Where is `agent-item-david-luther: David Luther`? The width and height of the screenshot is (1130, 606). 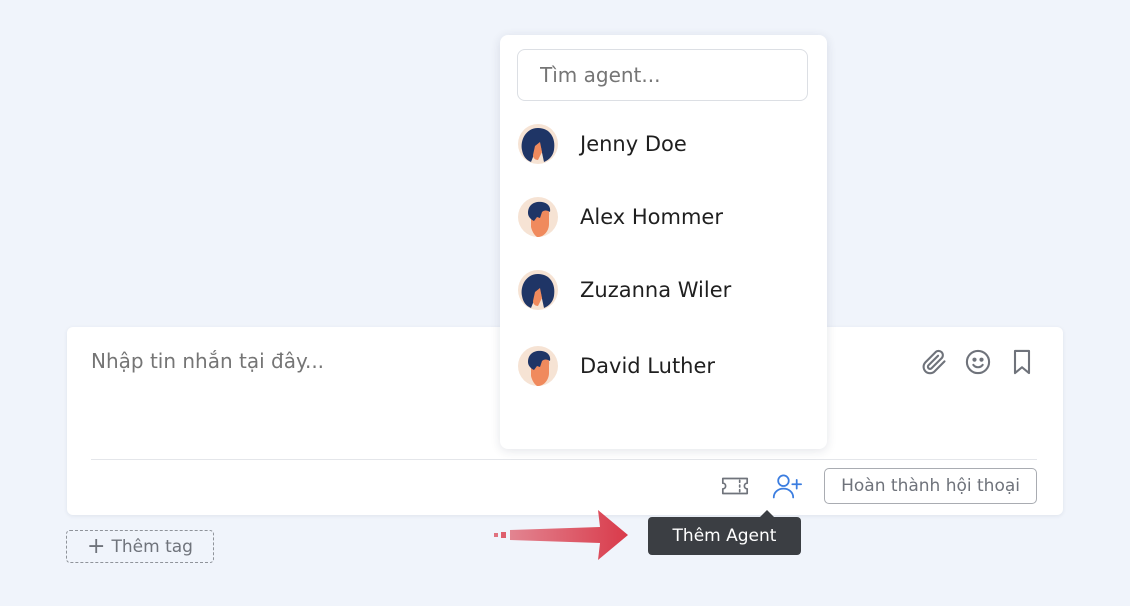
agent-item-david-luther: David Luther is located at coordinates (663, 366).